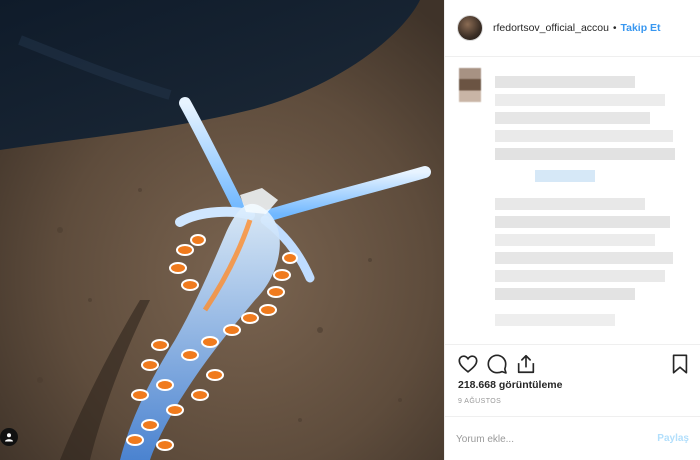  What do you see at coordinates (546, 439) in the screenshot?
I see `comment-input` at bounding box center [546, 439].